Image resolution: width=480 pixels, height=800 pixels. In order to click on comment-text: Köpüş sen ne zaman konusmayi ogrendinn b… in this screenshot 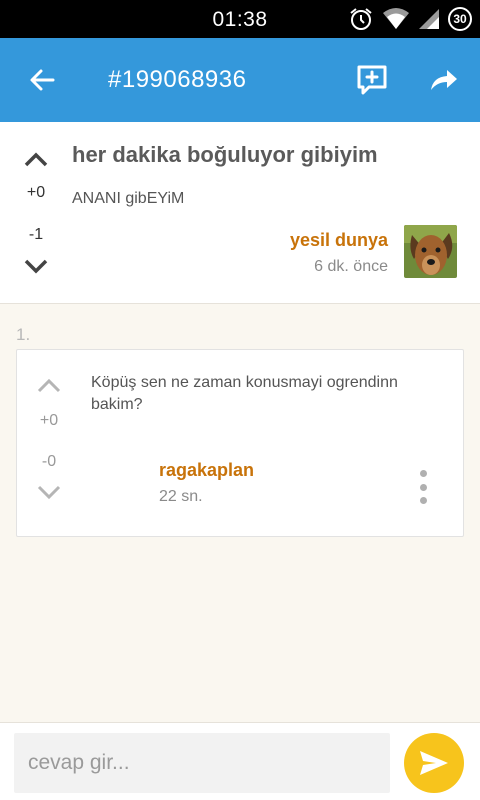, I will do `click(244, 393)`.